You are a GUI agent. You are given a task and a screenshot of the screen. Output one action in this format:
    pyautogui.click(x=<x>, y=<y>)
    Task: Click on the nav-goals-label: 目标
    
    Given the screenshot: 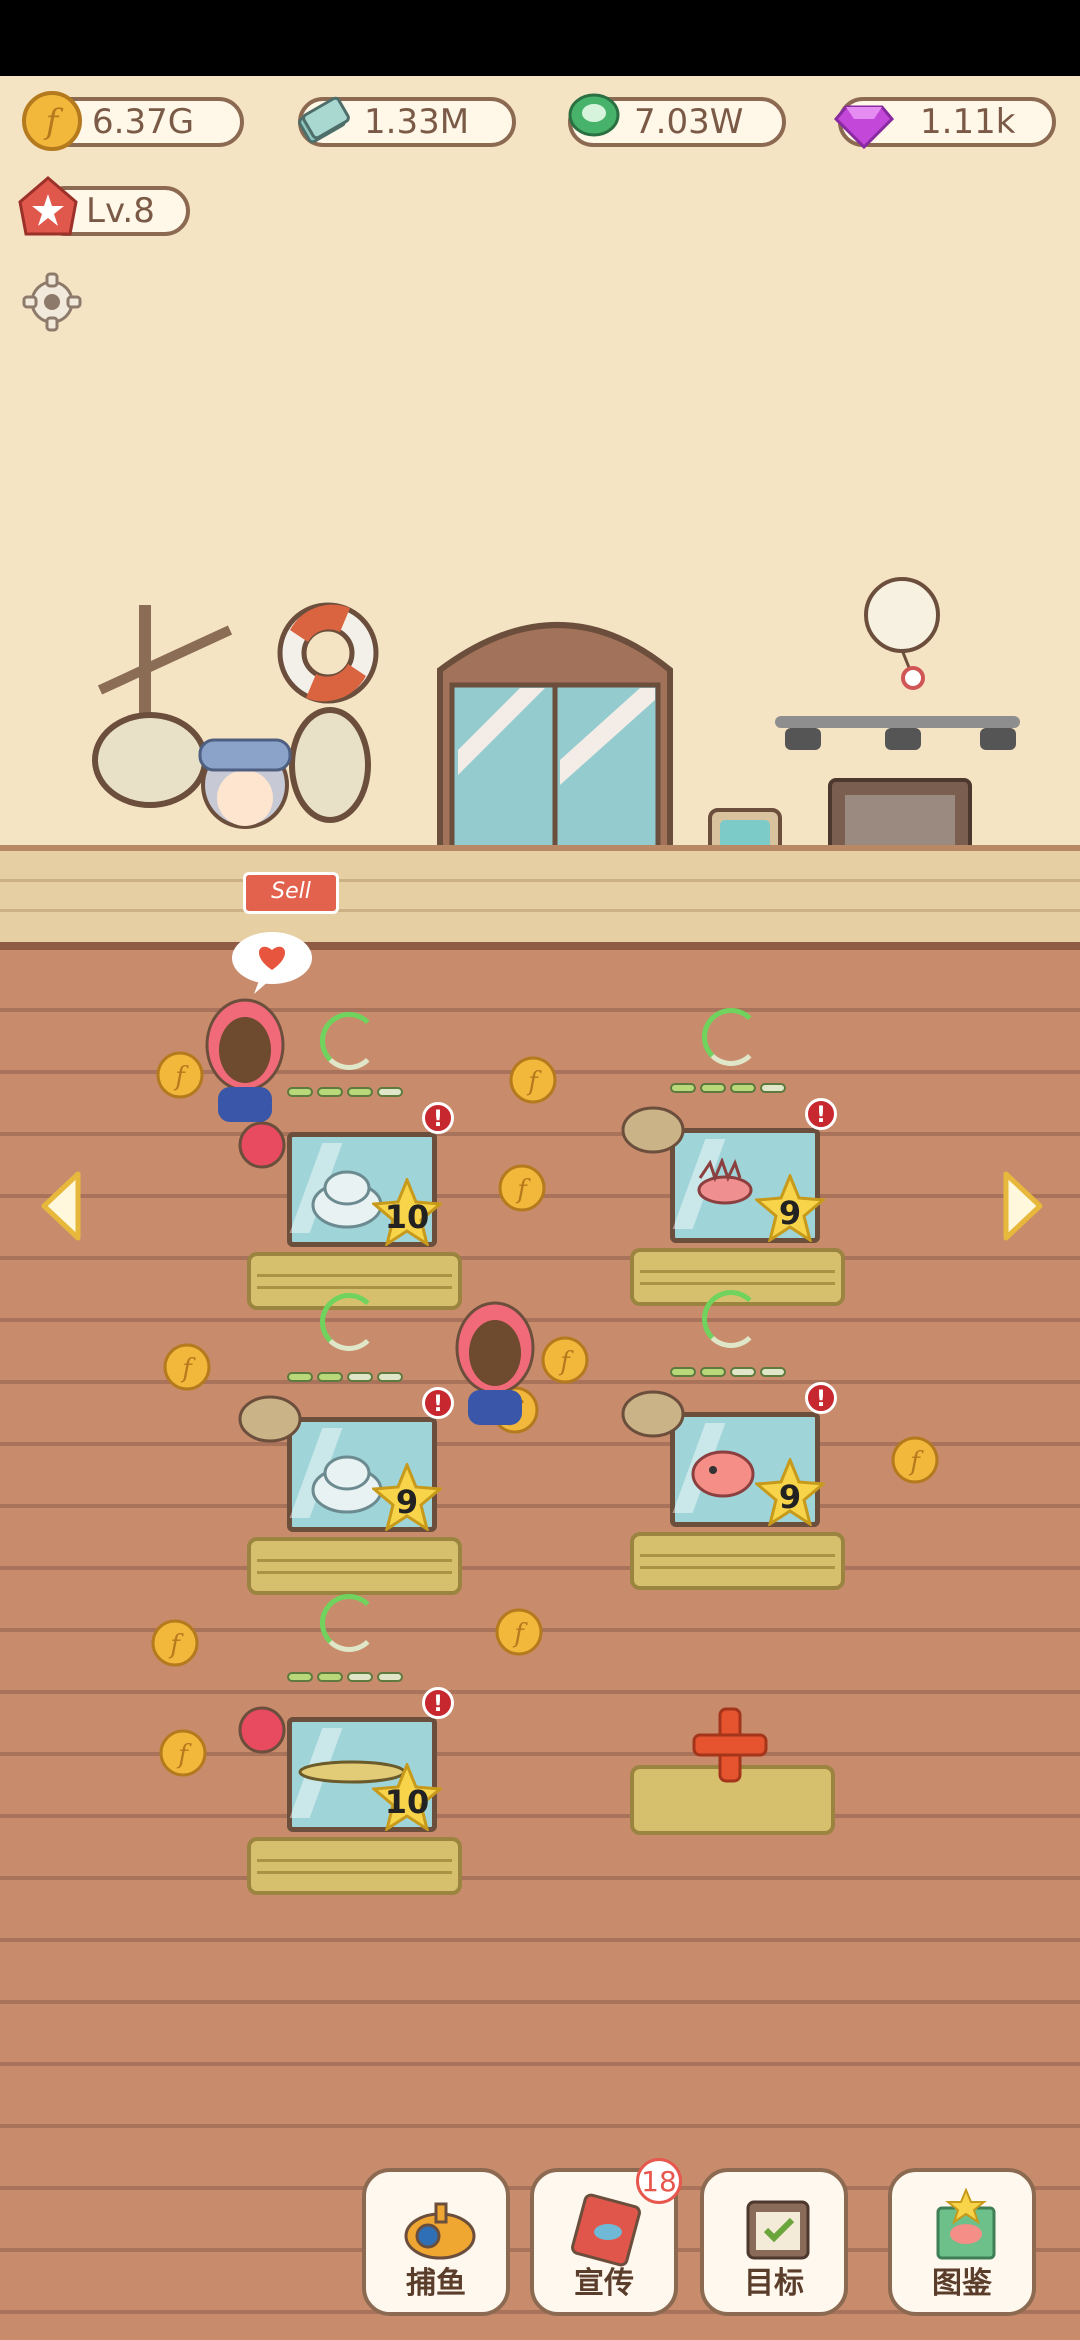 What is the action you would take?
    pyautogui.click(x=774, y=2283)
    